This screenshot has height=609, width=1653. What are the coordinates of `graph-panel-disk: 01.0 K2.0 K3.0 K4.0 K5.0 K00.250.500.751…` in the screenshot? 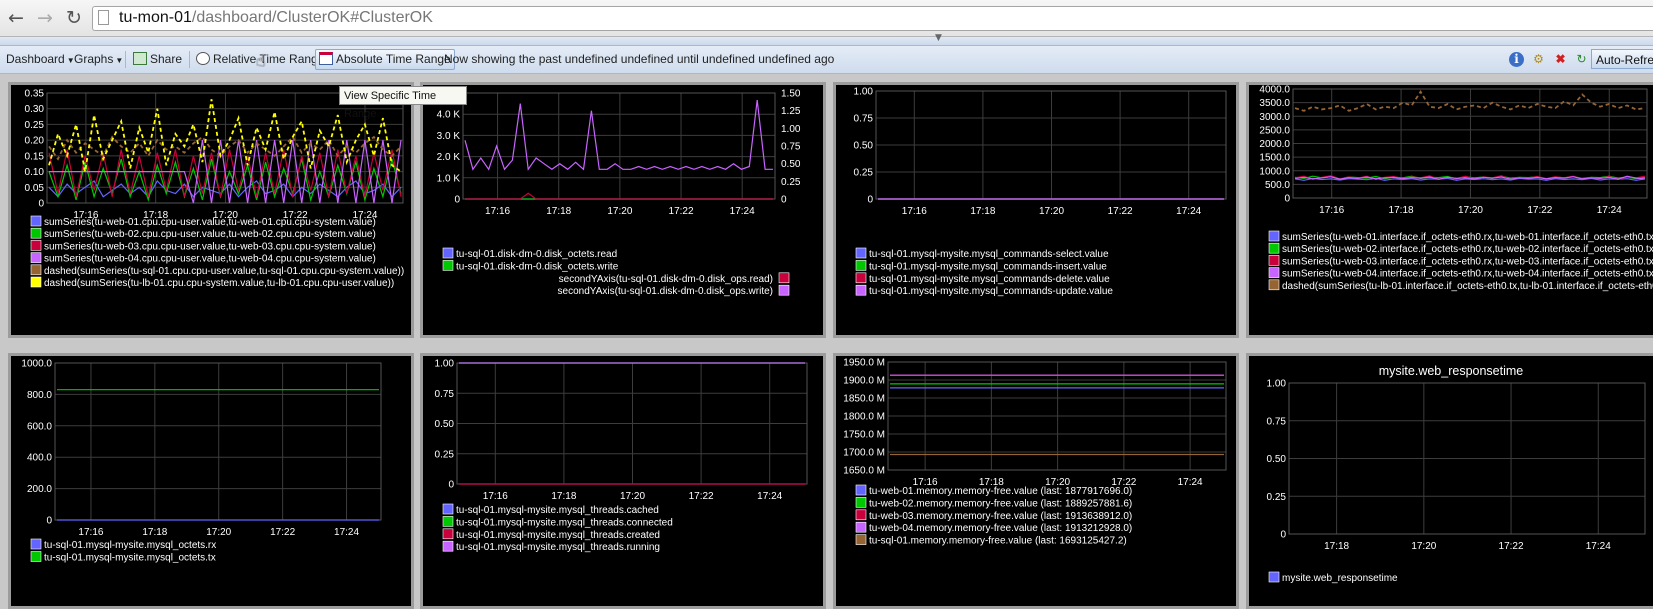 It's located at (623, 210).